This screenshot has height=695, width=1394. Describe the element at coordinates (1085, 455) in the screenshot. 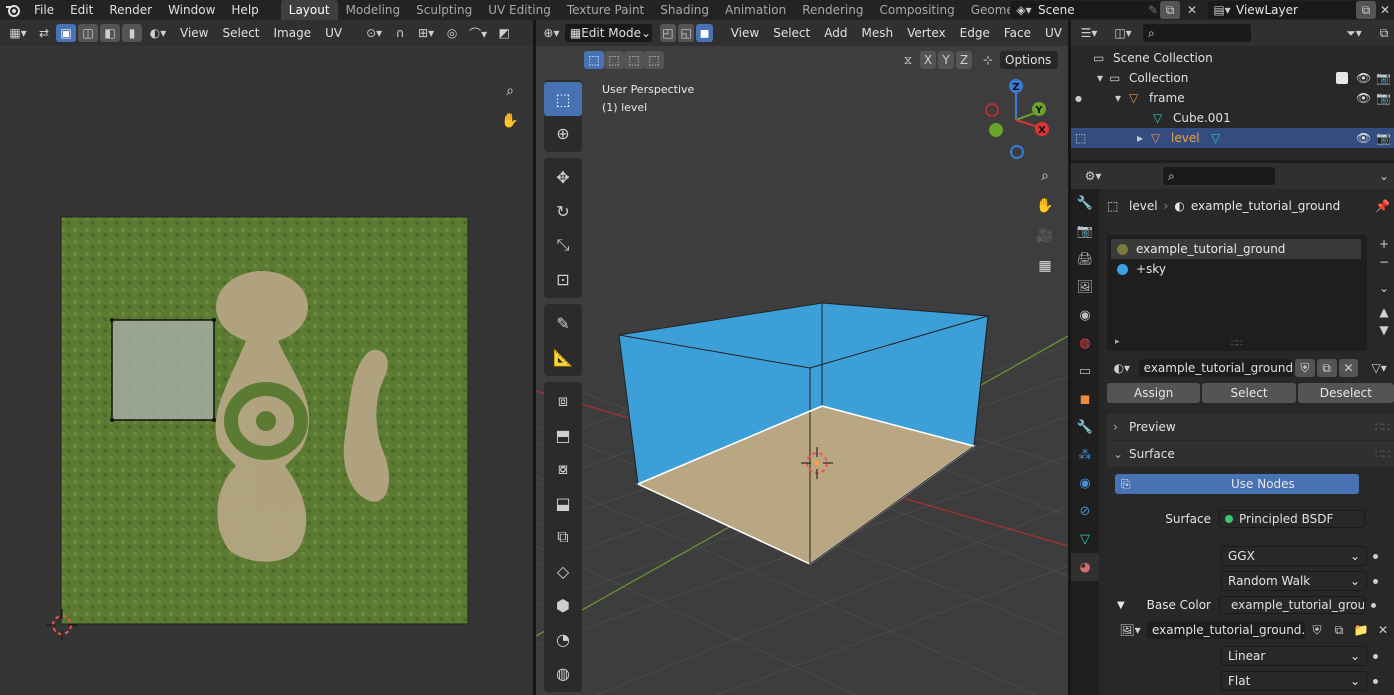

I see `particles-tab-icon: ⁂` at that location.